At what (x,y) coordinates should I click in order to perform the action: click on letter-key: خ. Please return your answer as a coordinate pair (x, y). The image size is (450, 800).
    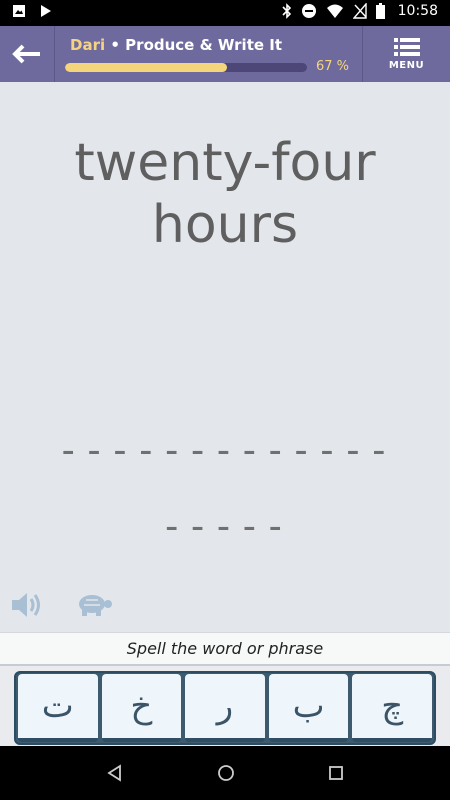
    Looking at the image, I should click on (141, 708).